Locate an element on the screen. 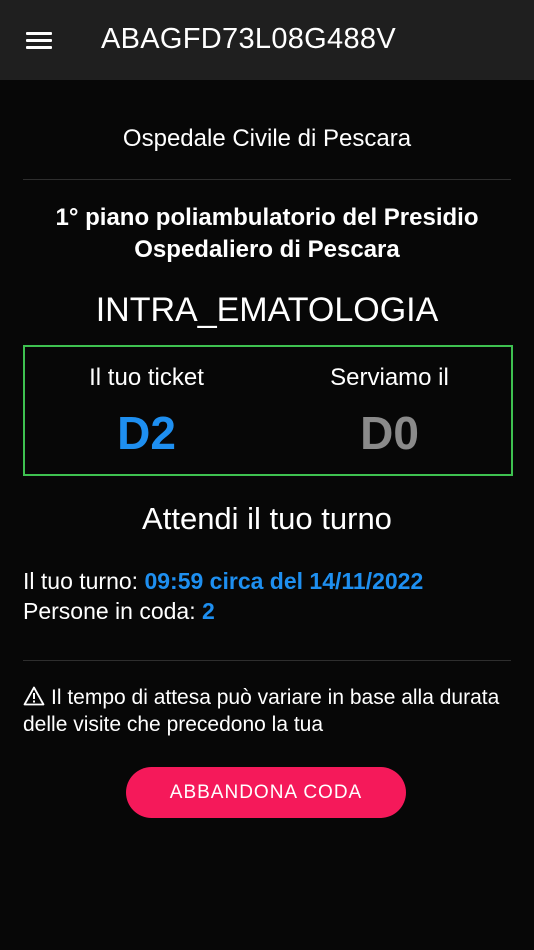  your-ticket-column: Il tuo ticket D2 is located at coordinates (146, 410).